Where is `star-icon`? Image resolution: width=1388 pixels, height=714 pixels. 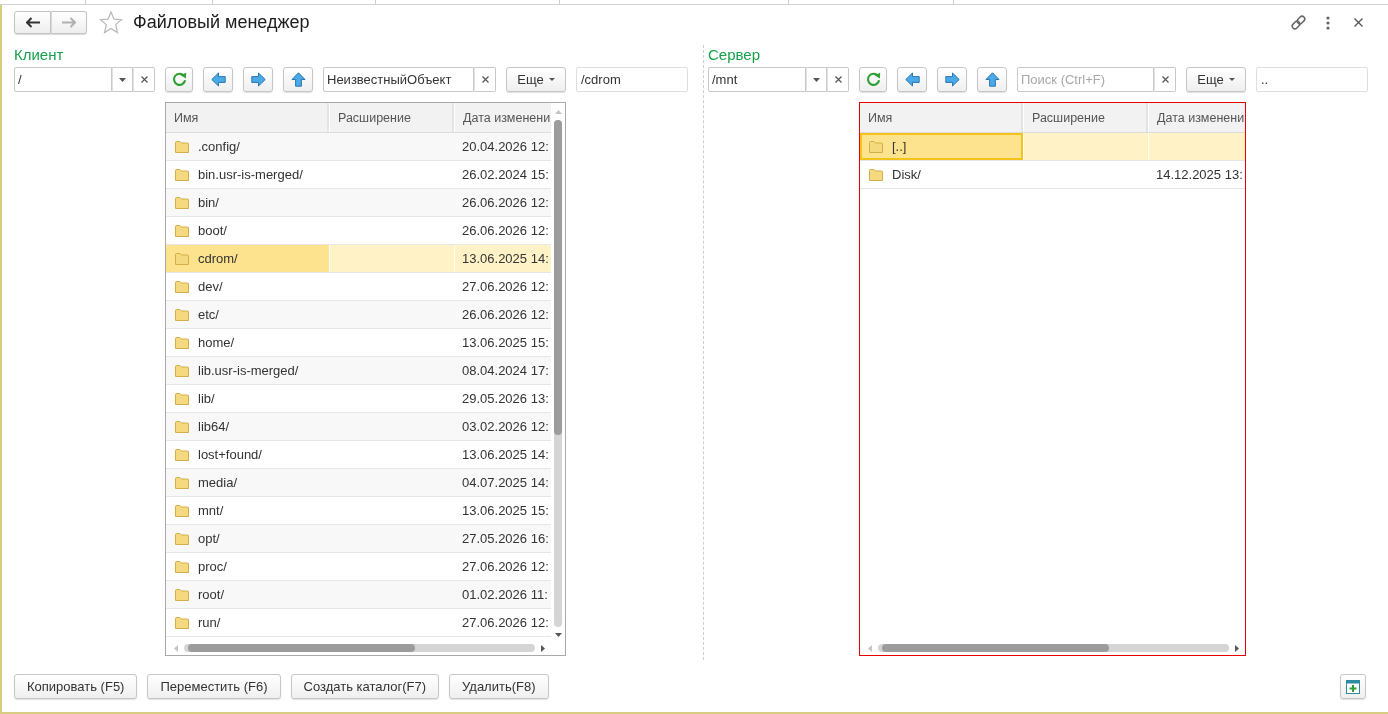 star-icon is located at coordinates (111, 22).